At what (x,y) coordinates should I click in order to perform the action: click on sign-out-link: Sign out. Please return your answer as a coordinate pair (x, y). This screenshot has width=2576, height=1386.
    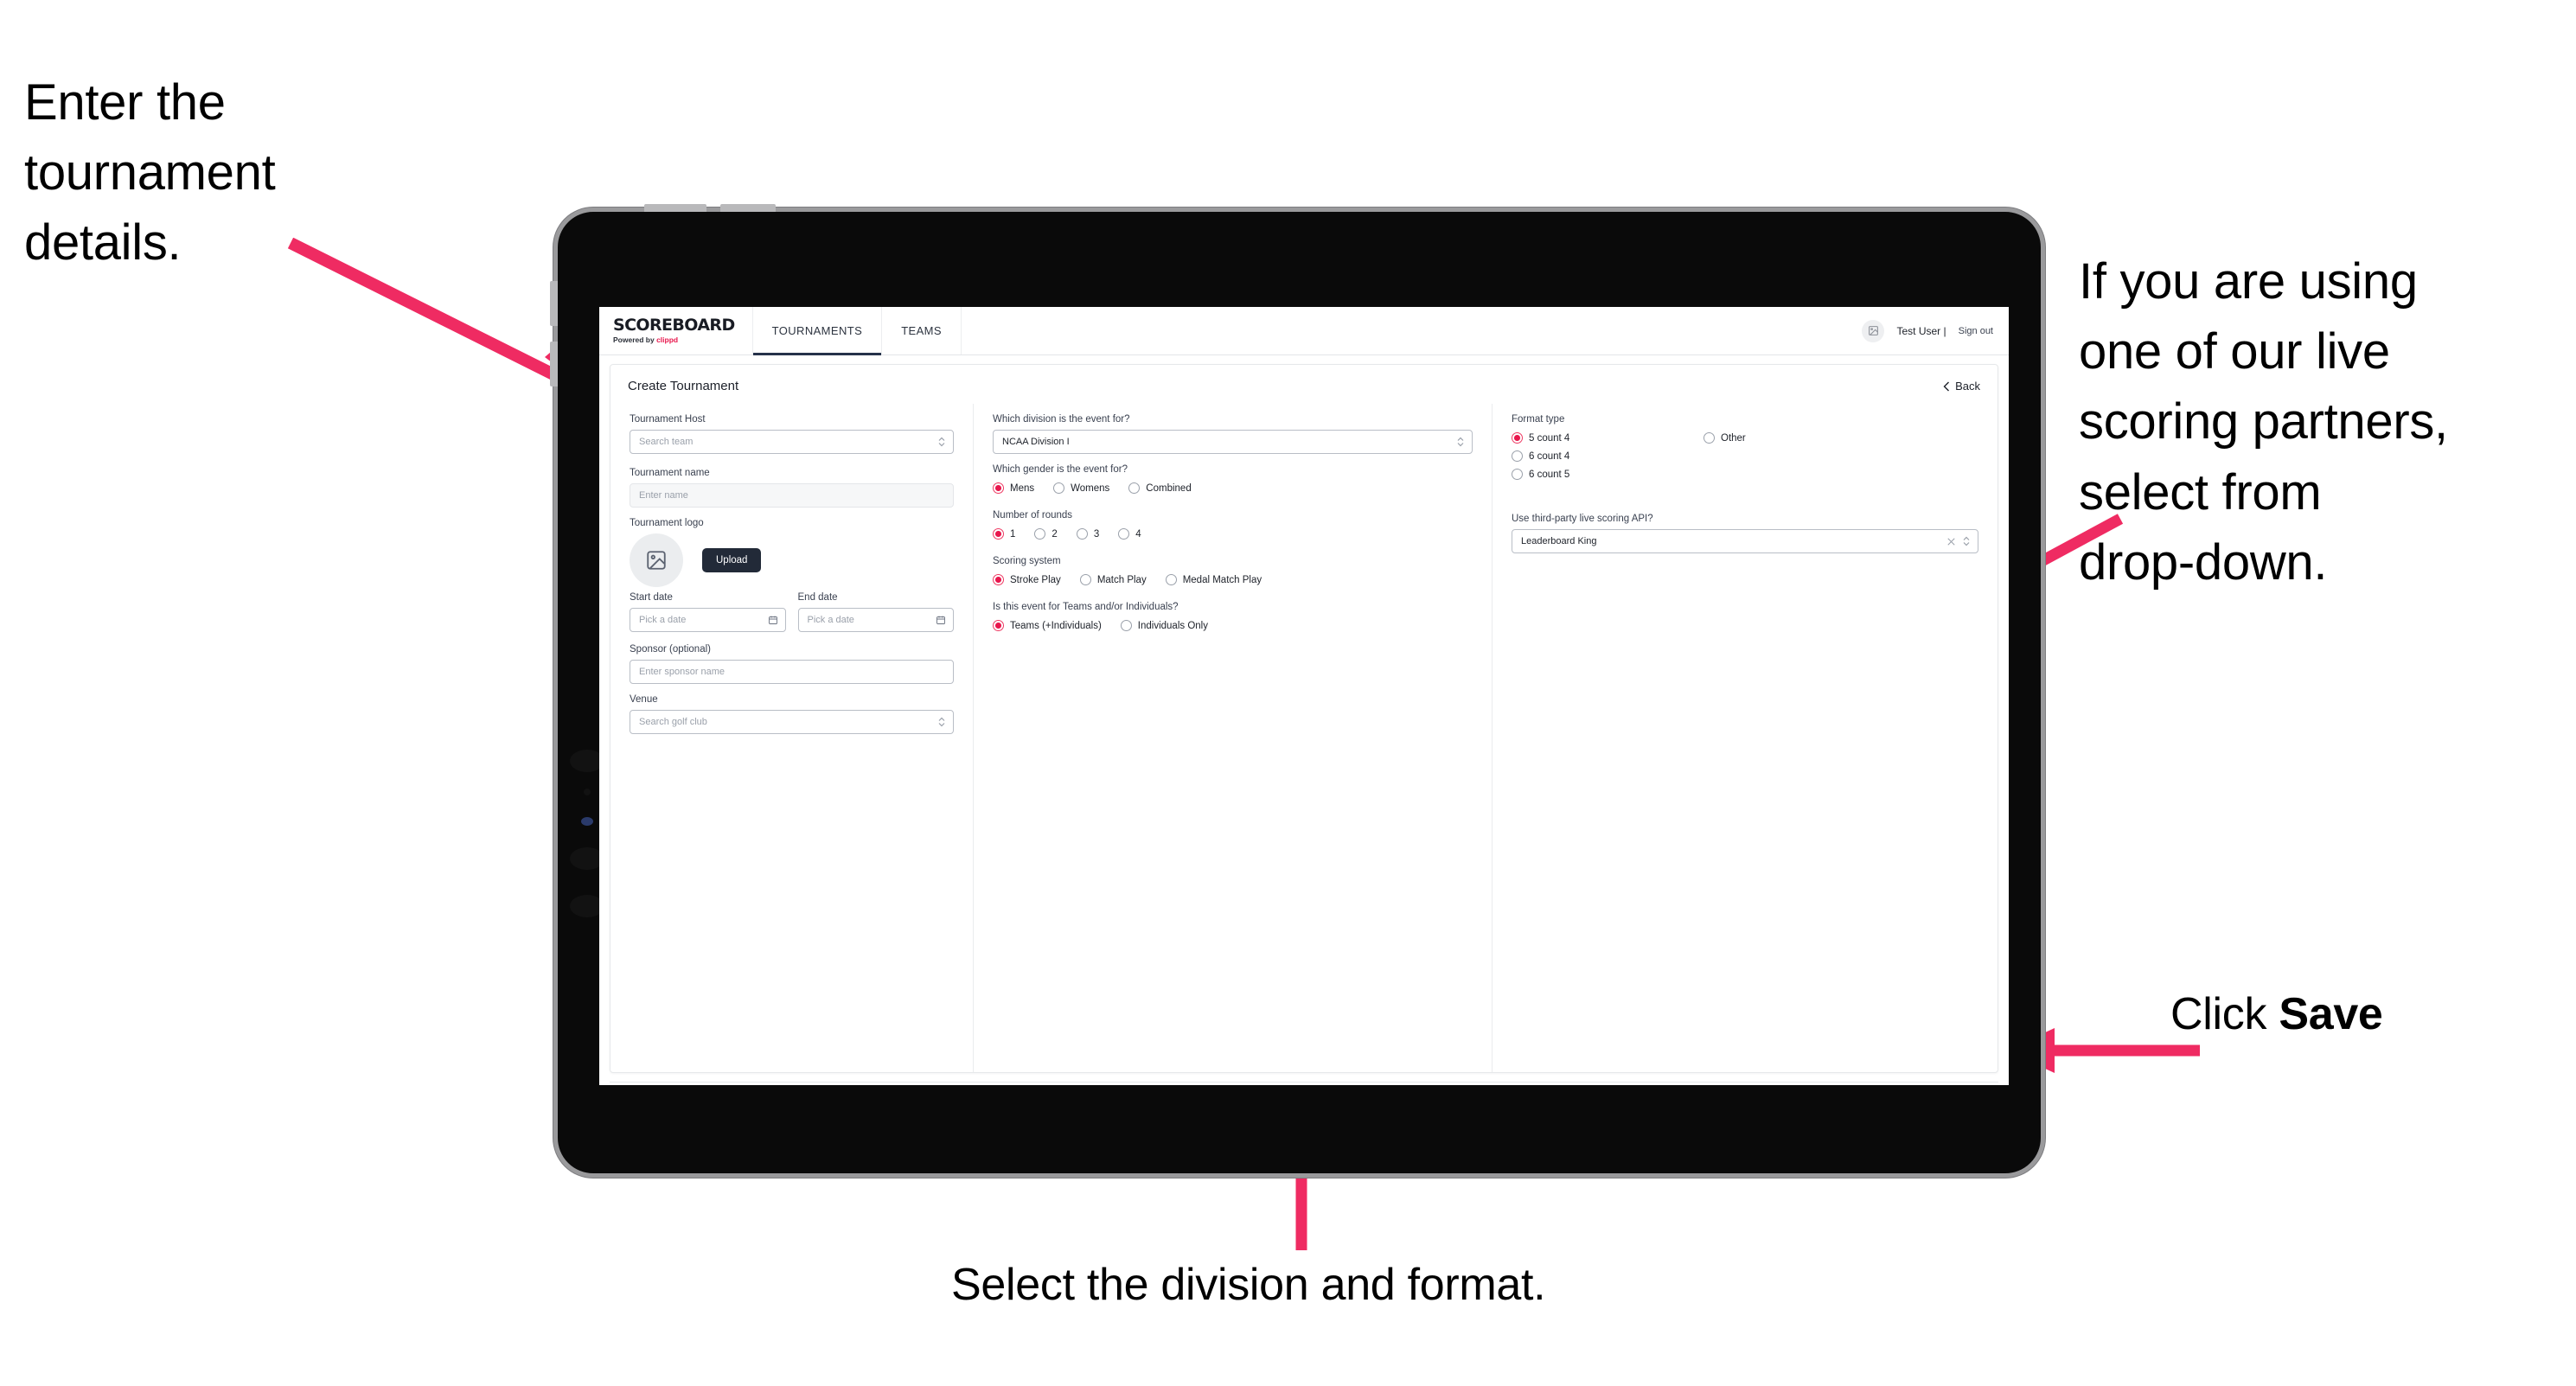
    Looking at the image, I should click on (1976, 331).